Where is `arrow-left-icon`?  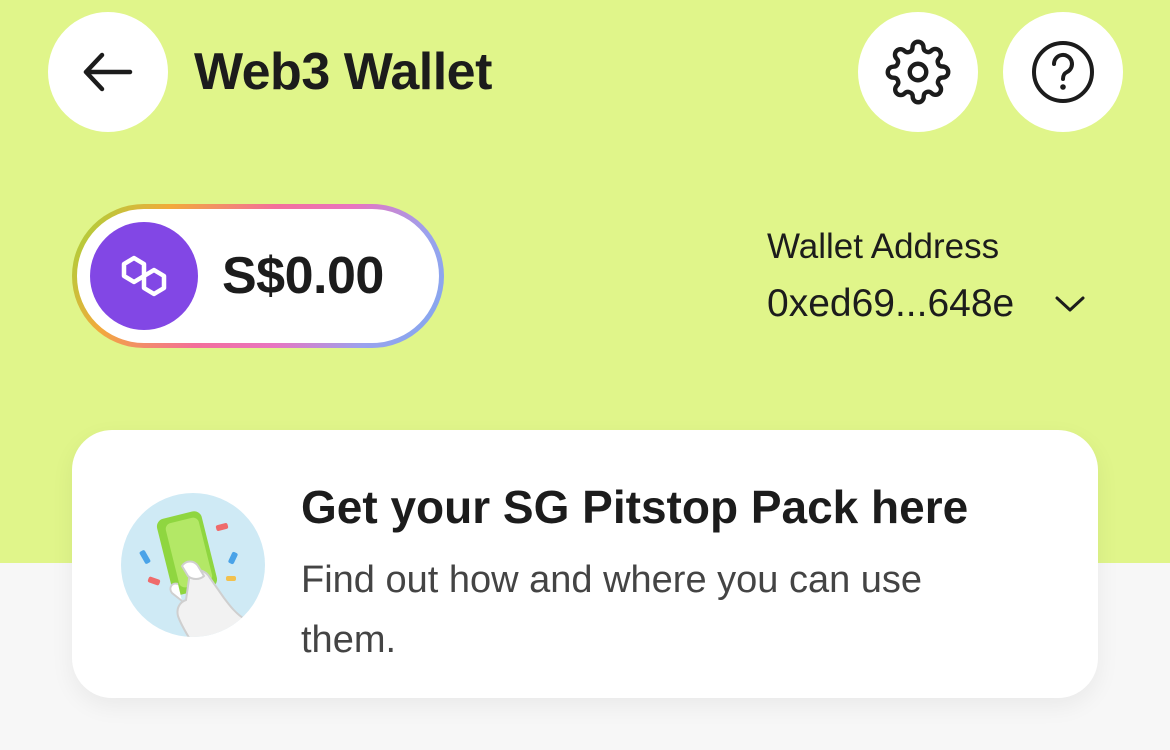
arrow-left-icon is located at coordinates (108, 72).